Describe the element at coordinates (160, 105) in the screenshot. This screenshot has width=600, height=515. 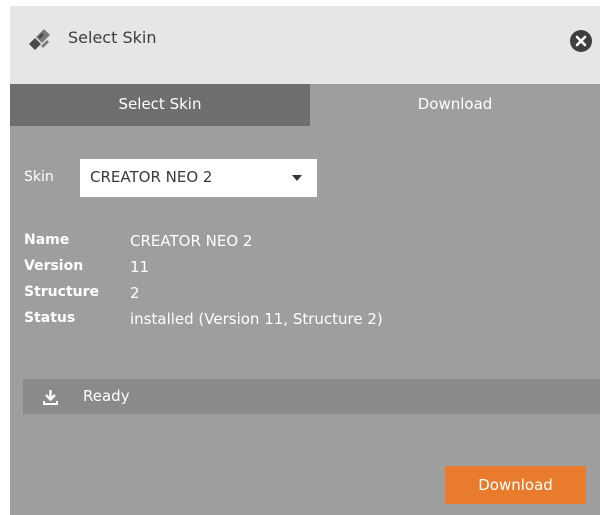
I see `tab-select-skin: Select Skin` at that location.